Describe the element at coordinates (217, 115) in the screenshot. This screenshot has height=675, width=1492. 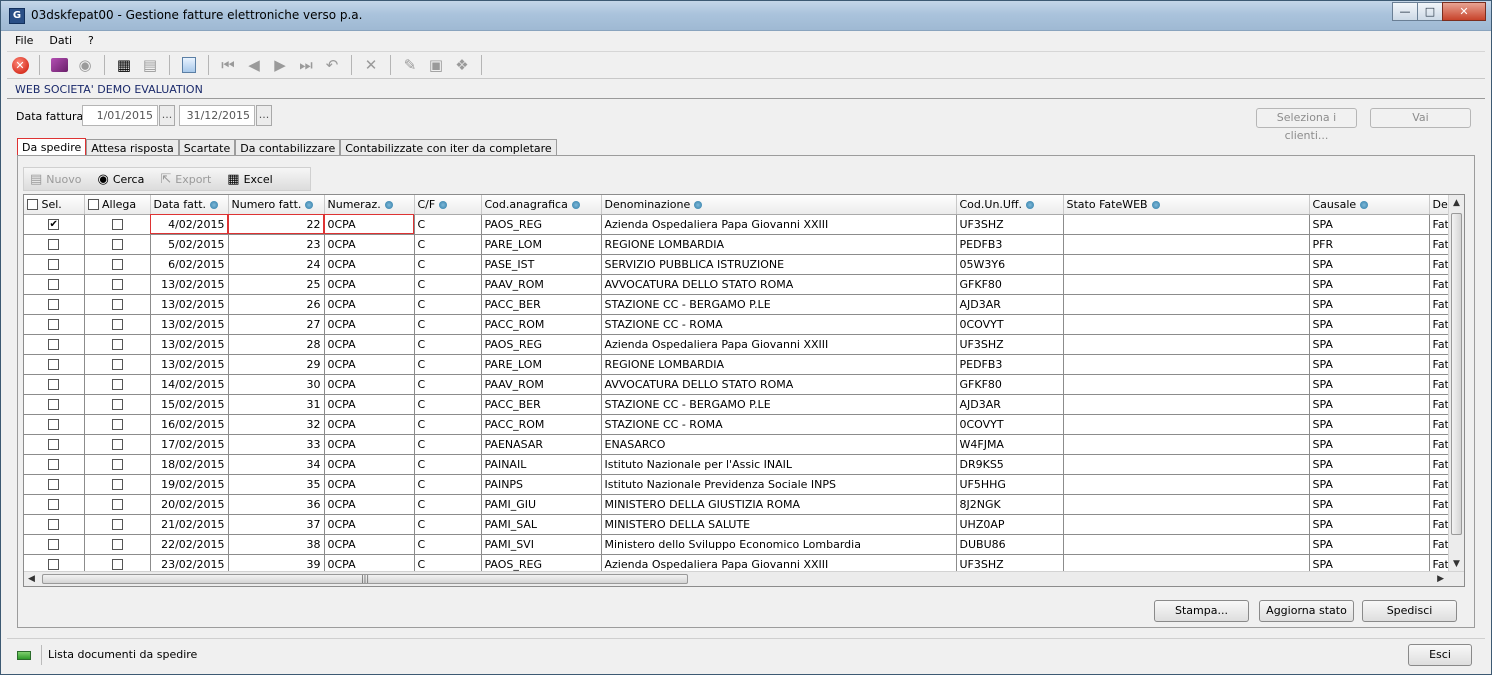
I see `date-to-input: 31/12/2015` at that location.